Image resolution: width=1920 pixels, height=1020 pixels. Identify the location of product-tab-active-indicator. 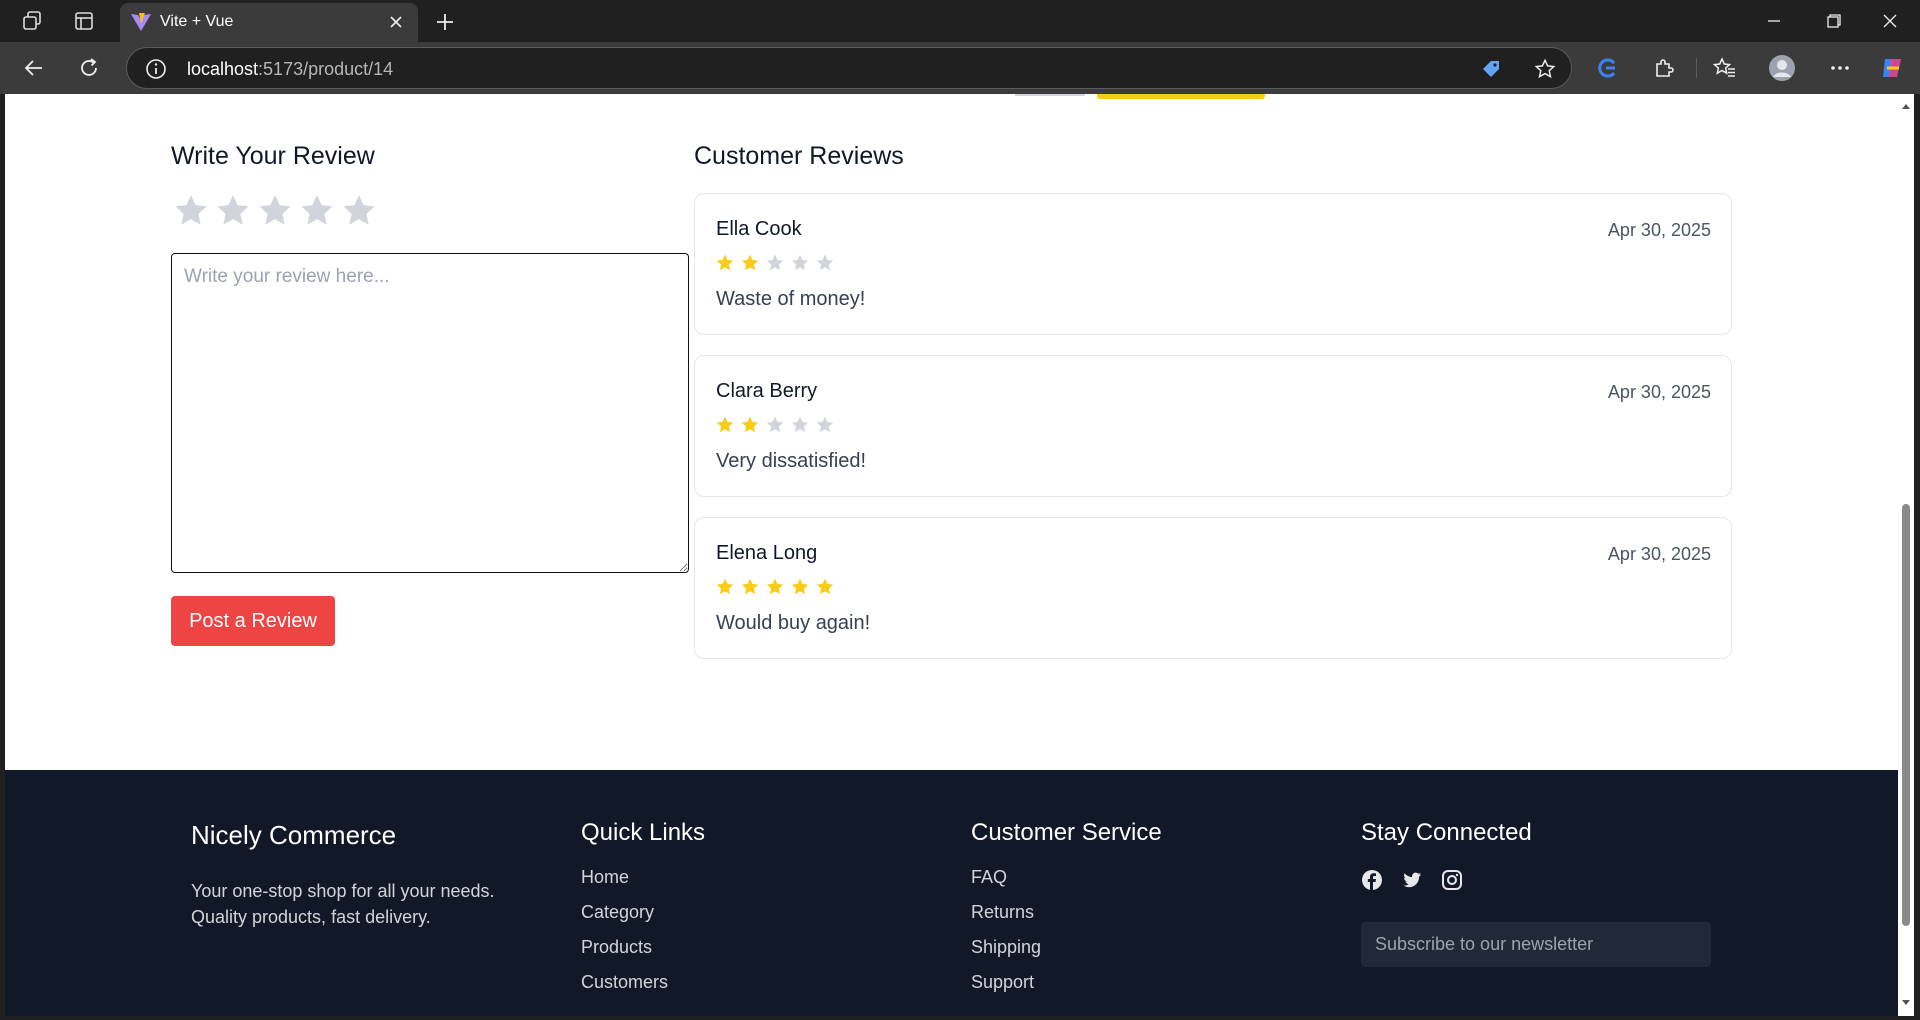
(1181, 96).